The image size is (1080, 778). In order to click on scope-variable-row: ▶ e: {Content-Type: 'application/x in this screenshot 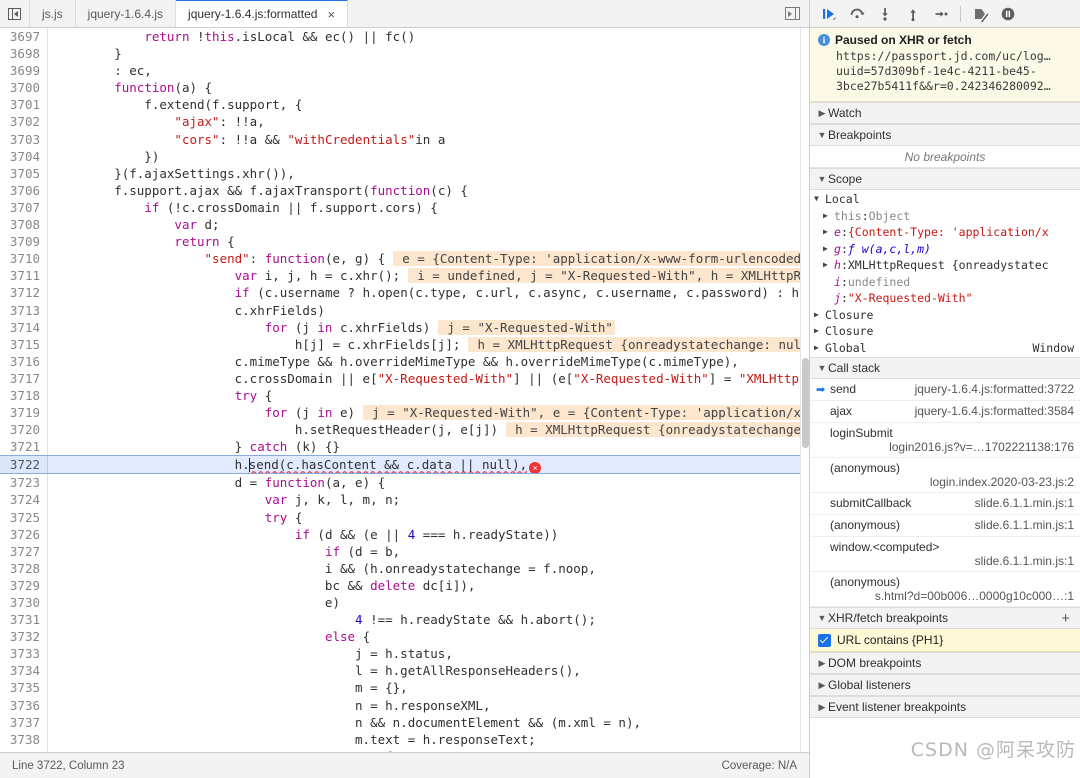, I will do `click(945, 232)`.